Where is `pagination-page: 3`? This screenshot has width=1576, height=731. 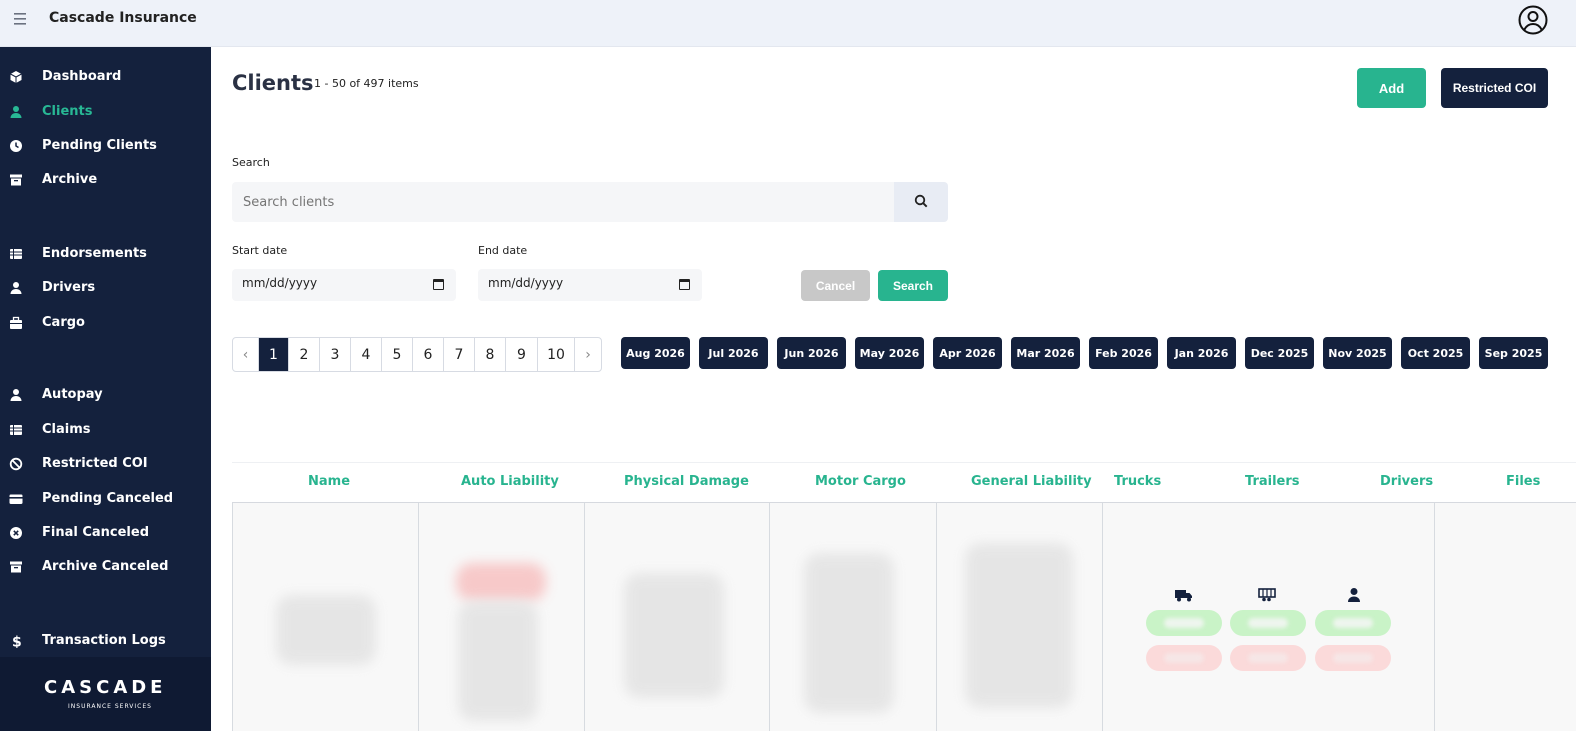
pagination-page: 3 is located at coordinates (335, 354).